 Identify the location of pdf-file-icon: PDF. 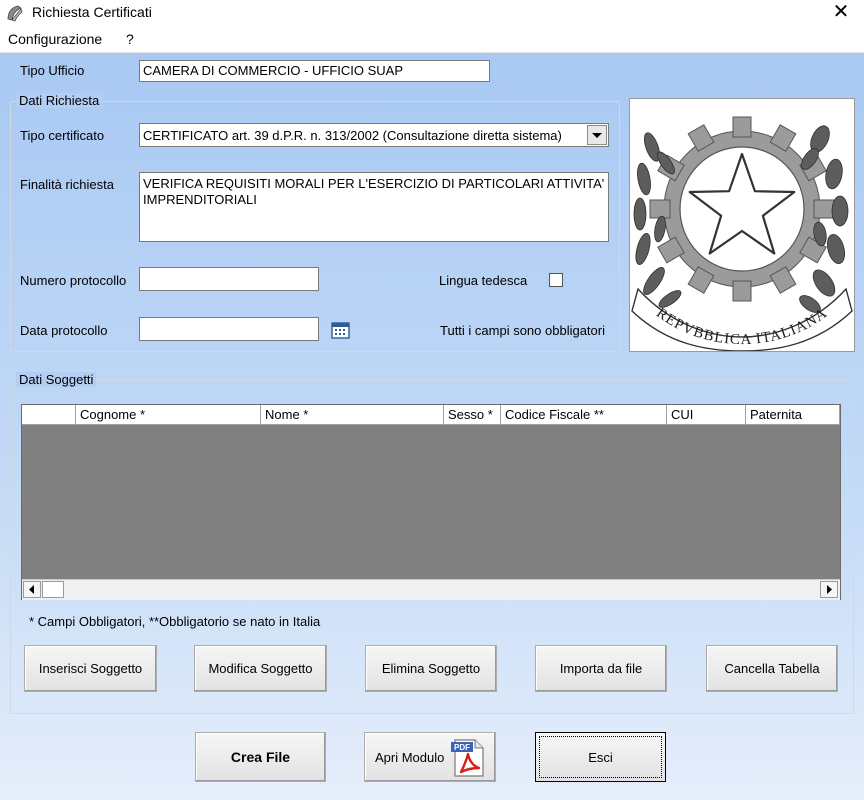
(468, 758).